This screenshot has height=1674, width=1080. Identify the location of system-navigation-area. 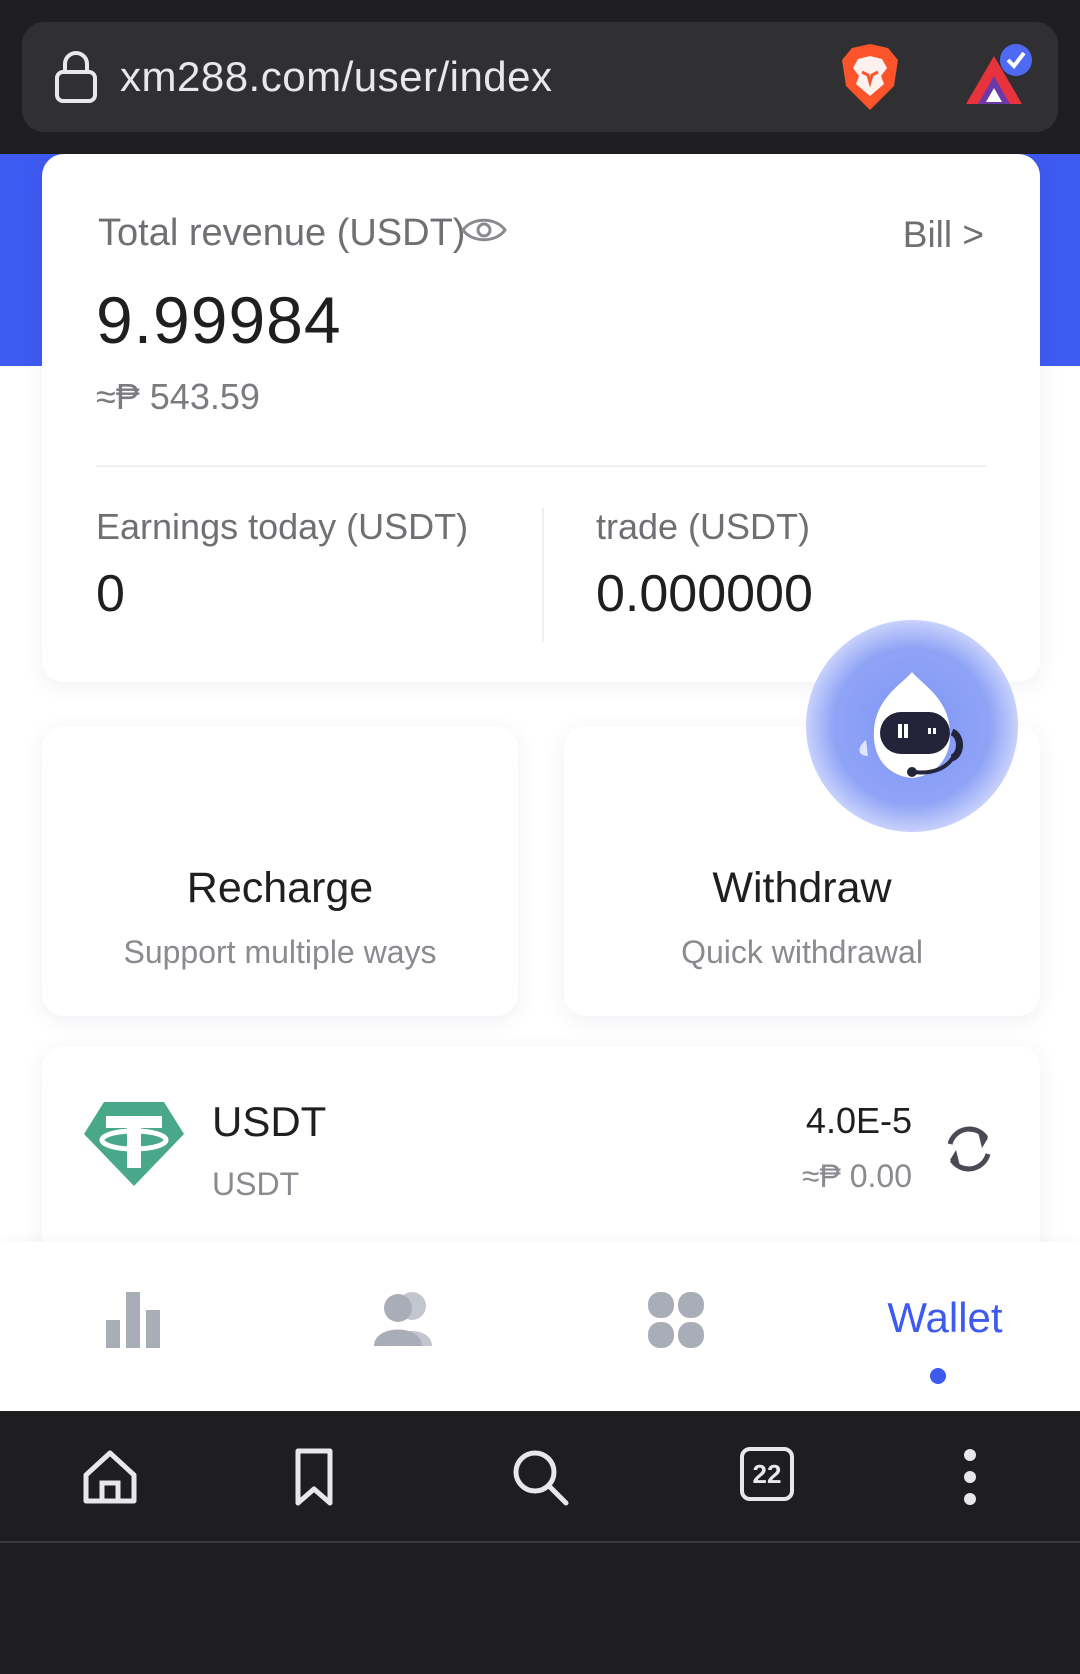
(540, 1609).